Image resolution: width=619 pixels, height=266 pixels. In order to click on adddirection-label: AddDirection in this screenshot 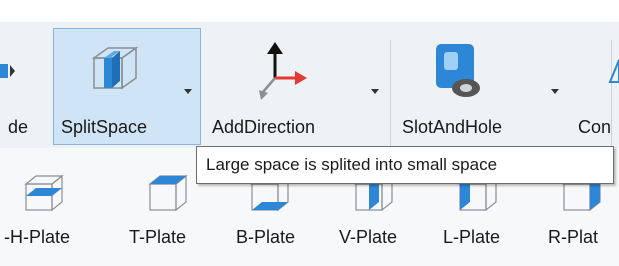, I will do `click(264, 127)`.